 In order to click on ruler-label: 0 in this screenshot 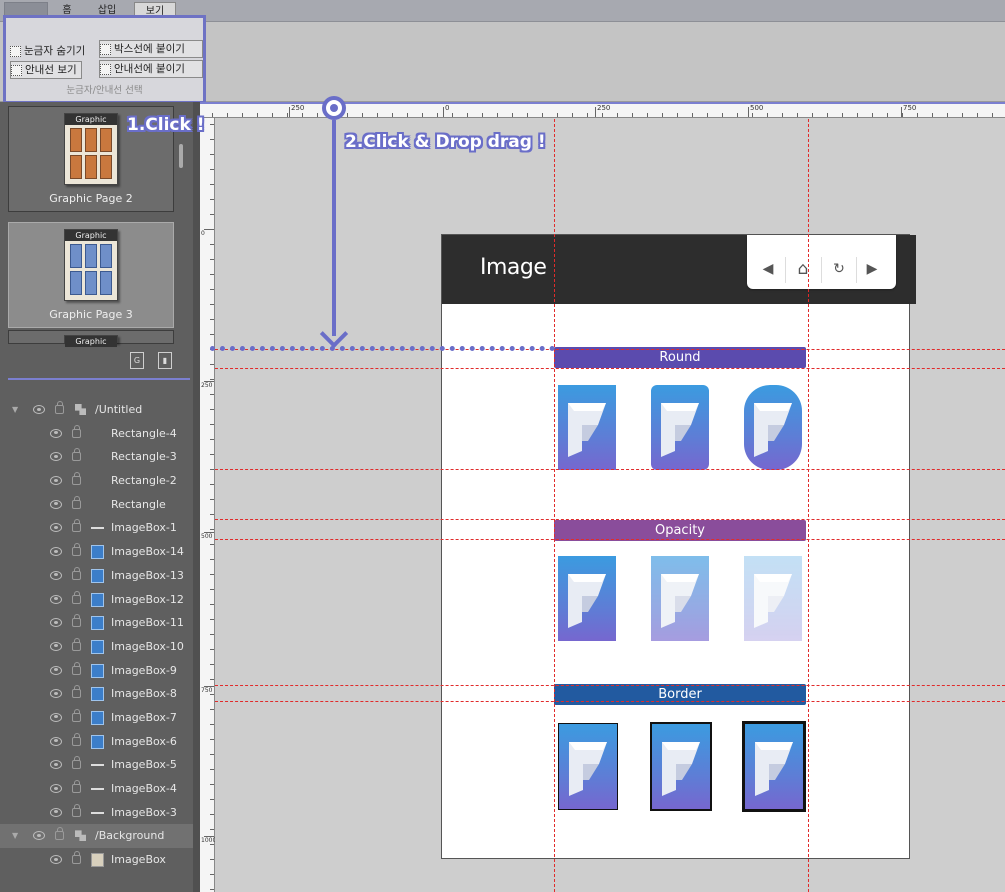, I will do `click(447, 108)`.